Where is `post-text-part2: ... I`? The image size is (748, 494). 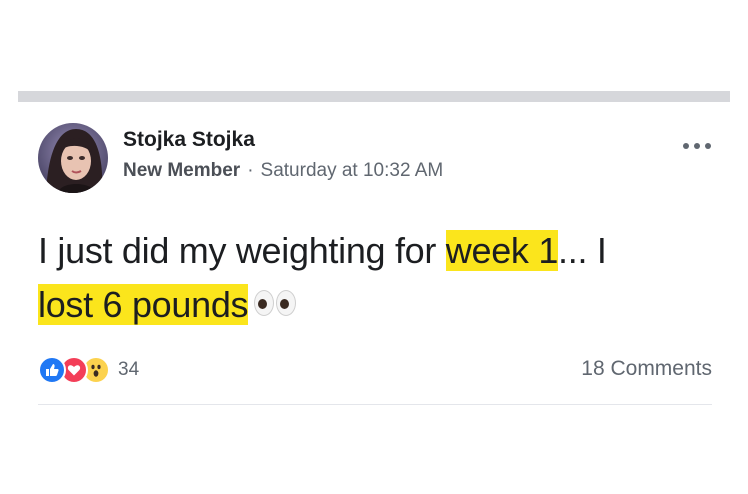
post-text-part2: ... I is located at coordinates (582, 250).